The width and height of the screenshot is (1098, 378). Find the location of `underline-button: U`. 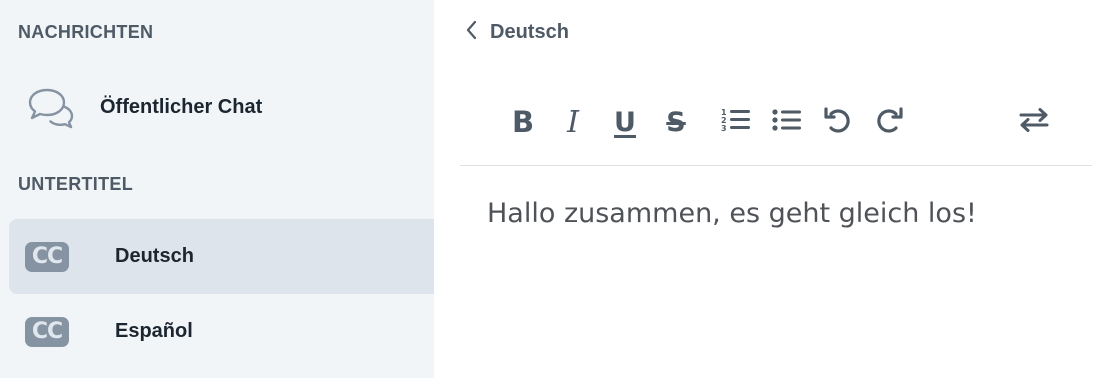

underline-button: U is located at coordinates (625, 122).